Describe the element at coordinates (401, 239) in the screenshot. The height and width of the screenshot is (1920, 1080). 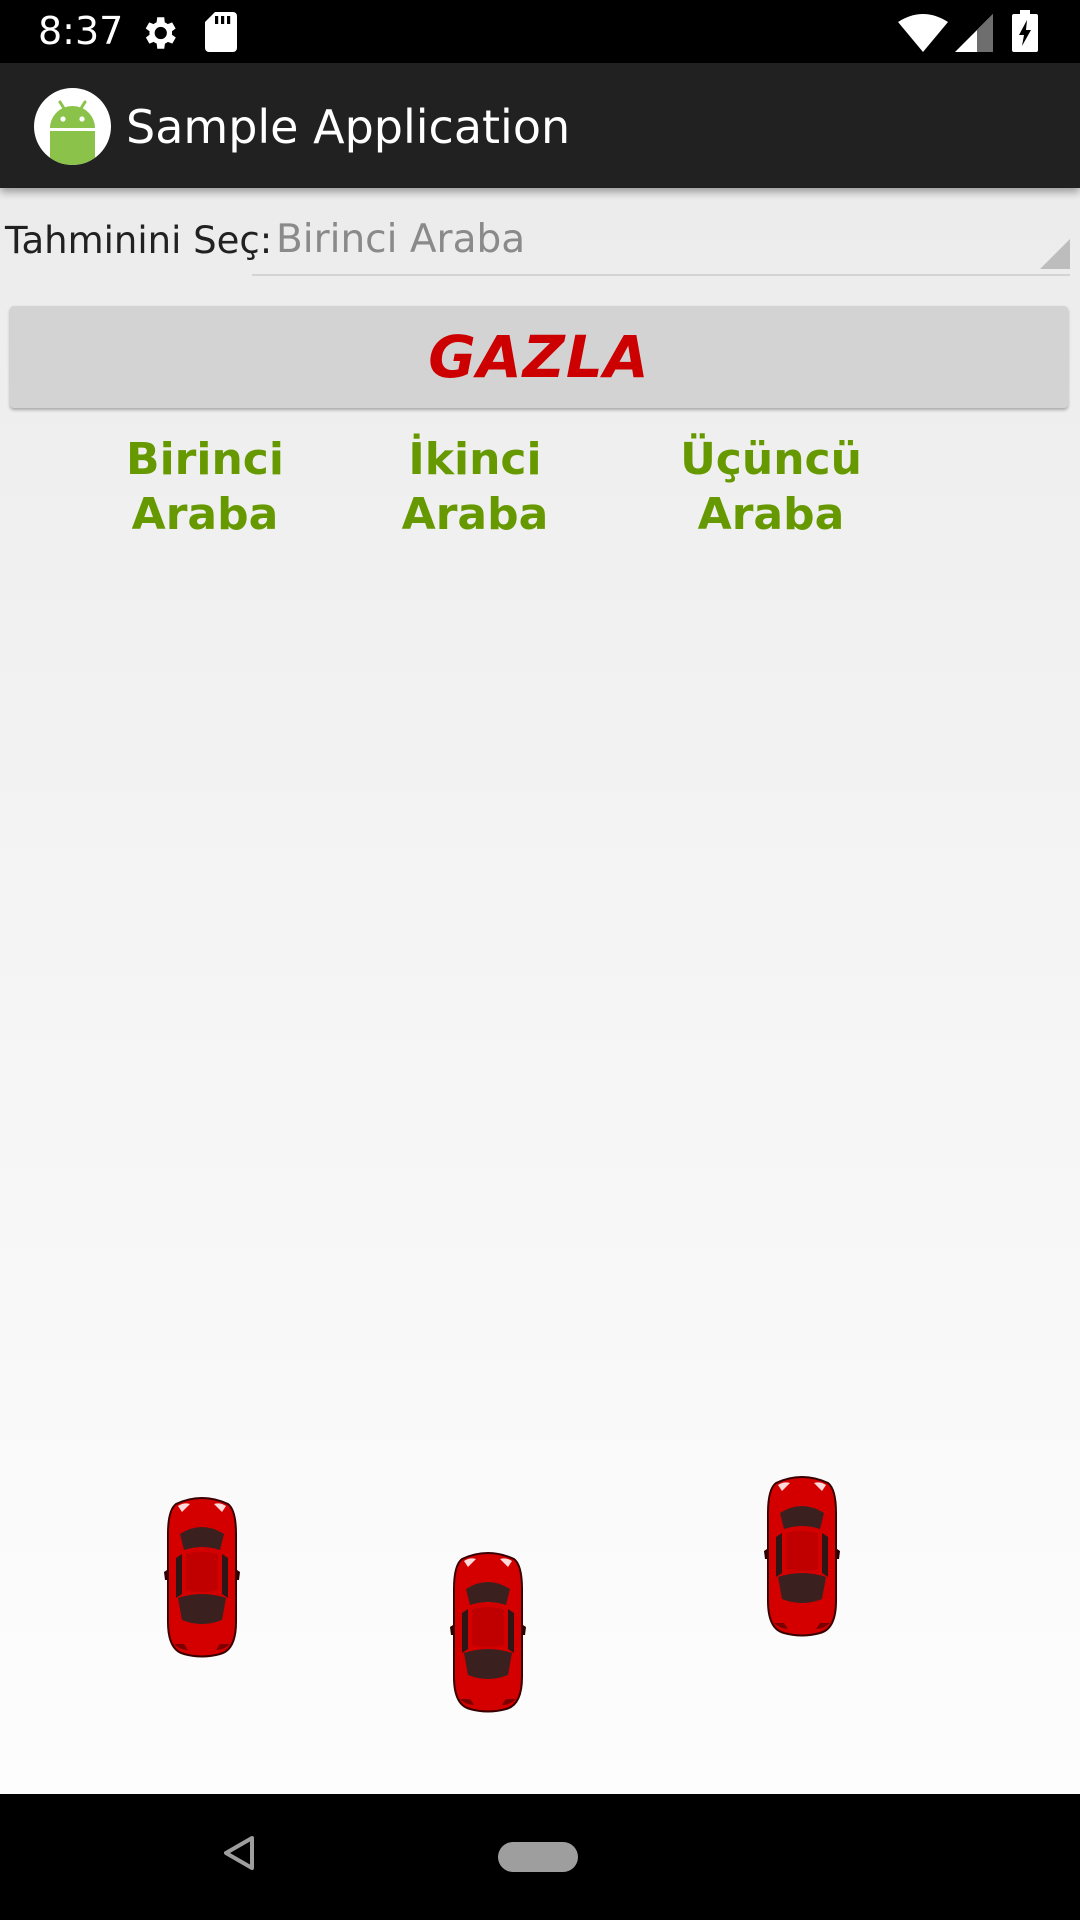
I see `prediction-selected-value: Birinci Araba` at that location.